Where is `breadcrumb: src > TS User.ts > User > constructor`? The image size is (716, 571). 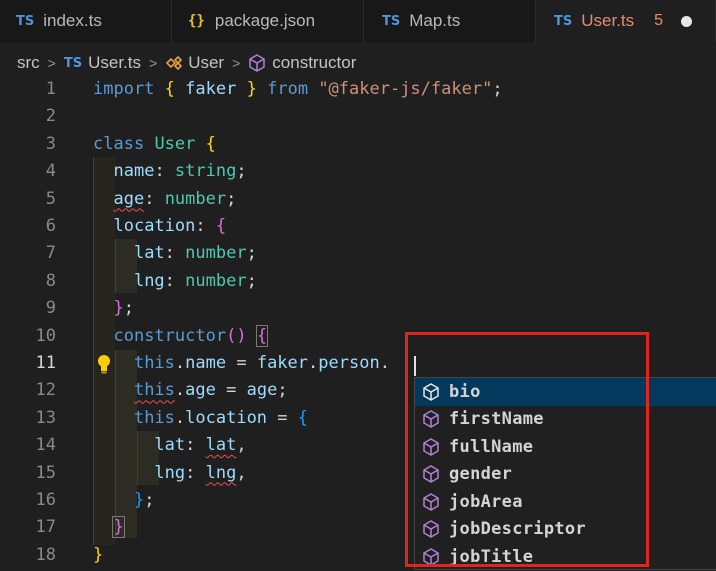
breadcrumb: src > TS User.ts > User > constructor is located at coordinates (178, 63).